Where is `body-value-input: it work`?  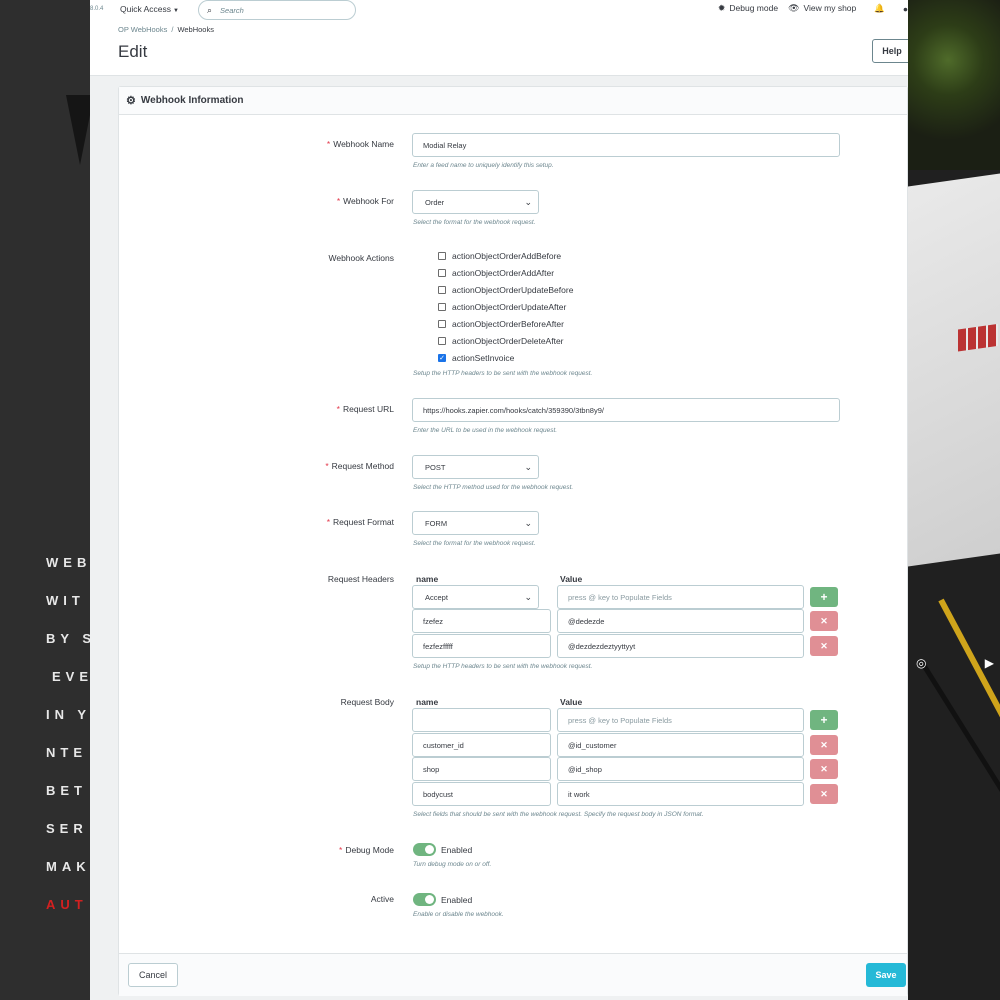 body-value-input: it work is located at coordinates (680, 794).